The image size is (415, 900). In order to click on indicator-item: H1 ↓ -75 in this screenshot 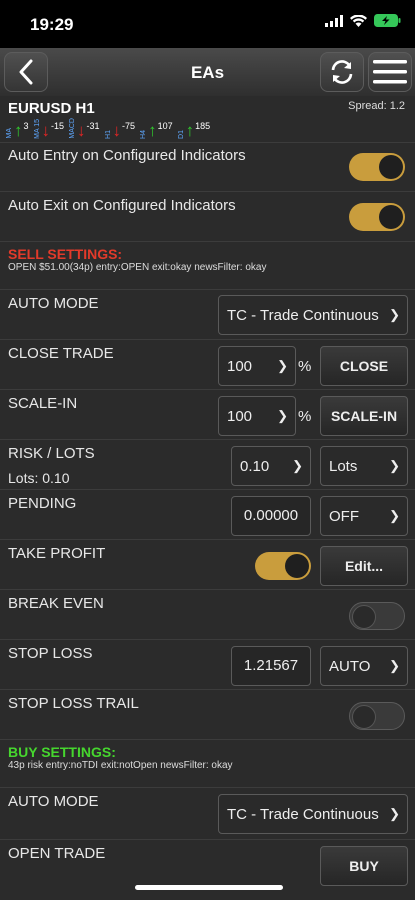, I will do `click(120, 129)`.